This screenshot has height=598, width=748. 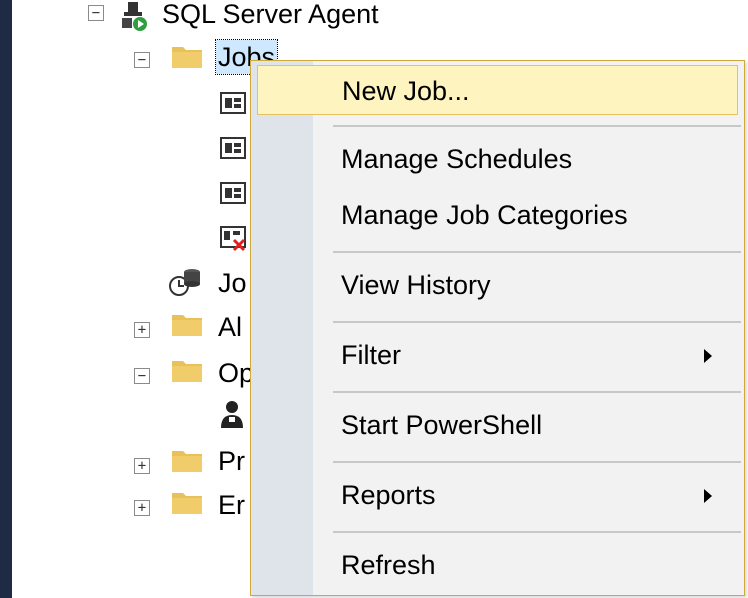 What do you see at coordinates (6, 299) in the screenshot?
I see `window-left-edge` at bounding box center [6, 299].